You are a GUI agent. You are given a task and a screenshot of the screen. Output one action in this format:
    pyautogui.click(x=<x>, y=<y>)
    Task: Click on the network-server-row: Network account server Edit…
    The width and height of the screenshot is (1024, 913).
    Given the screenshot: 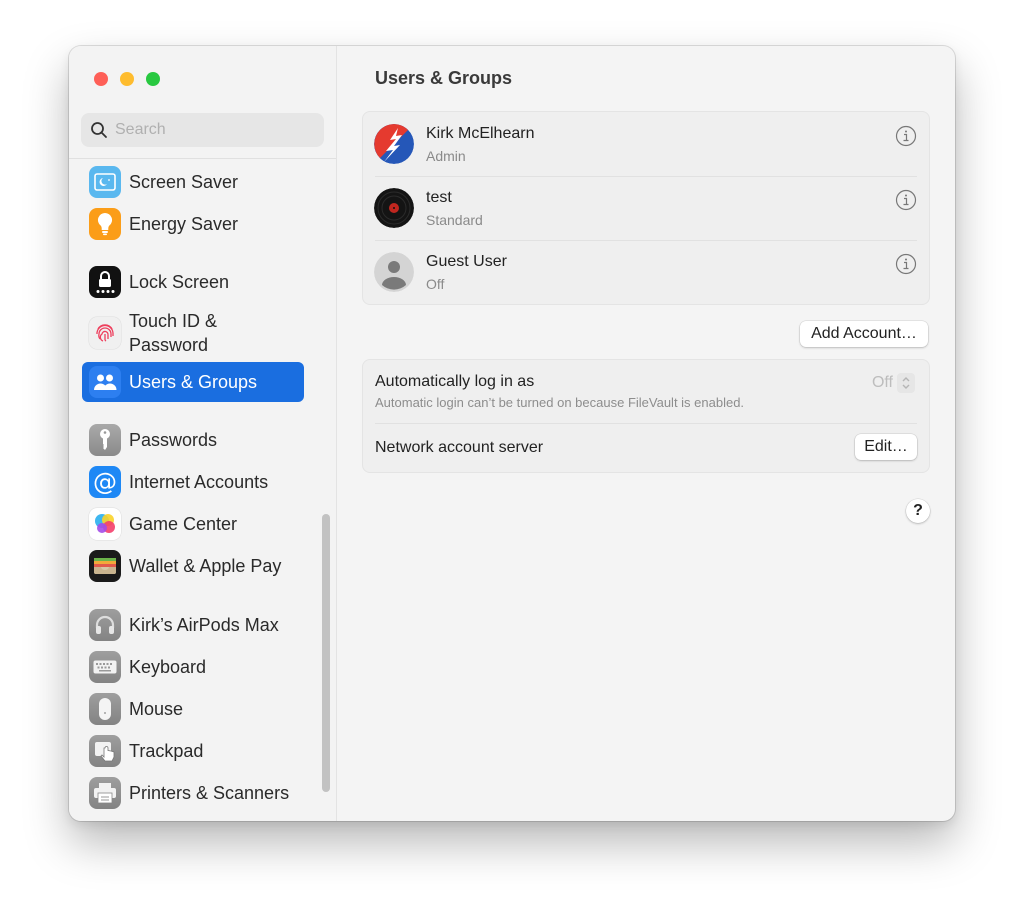 What is the action you would take?
    pyautogui.click(x=646, y=448)
    